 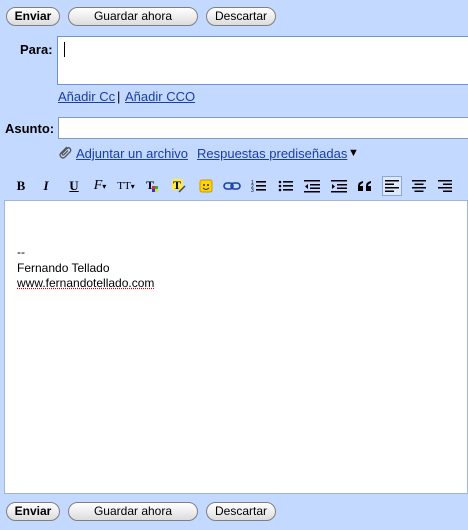 What do you see at coordinates (339, 186) in the screenshot?
I see `indent-icon` at bounding box center [339, 186].